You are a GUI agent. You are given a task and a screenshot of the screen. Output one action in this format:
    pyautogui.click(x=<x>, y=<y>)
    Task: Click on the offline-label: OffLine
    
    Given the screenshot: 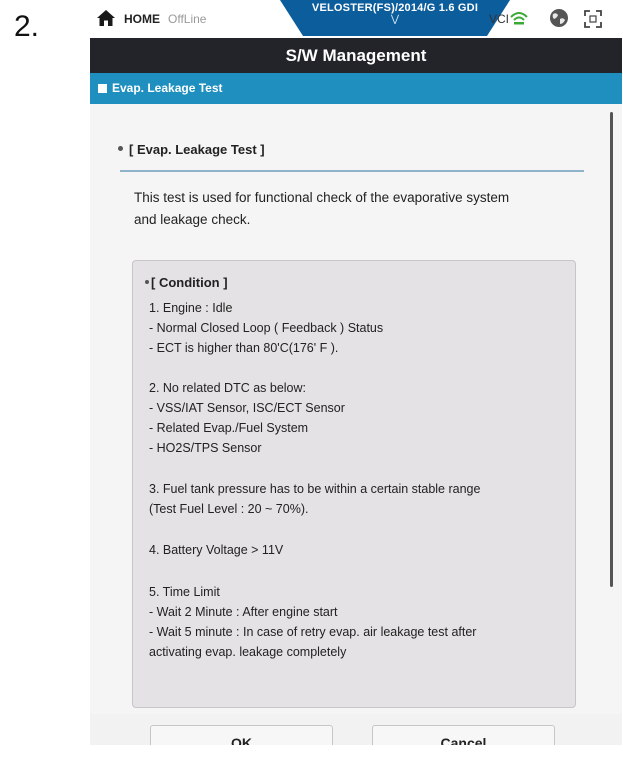 What is the action you would take?
    pyautogui.click(x=187, y=19)
    